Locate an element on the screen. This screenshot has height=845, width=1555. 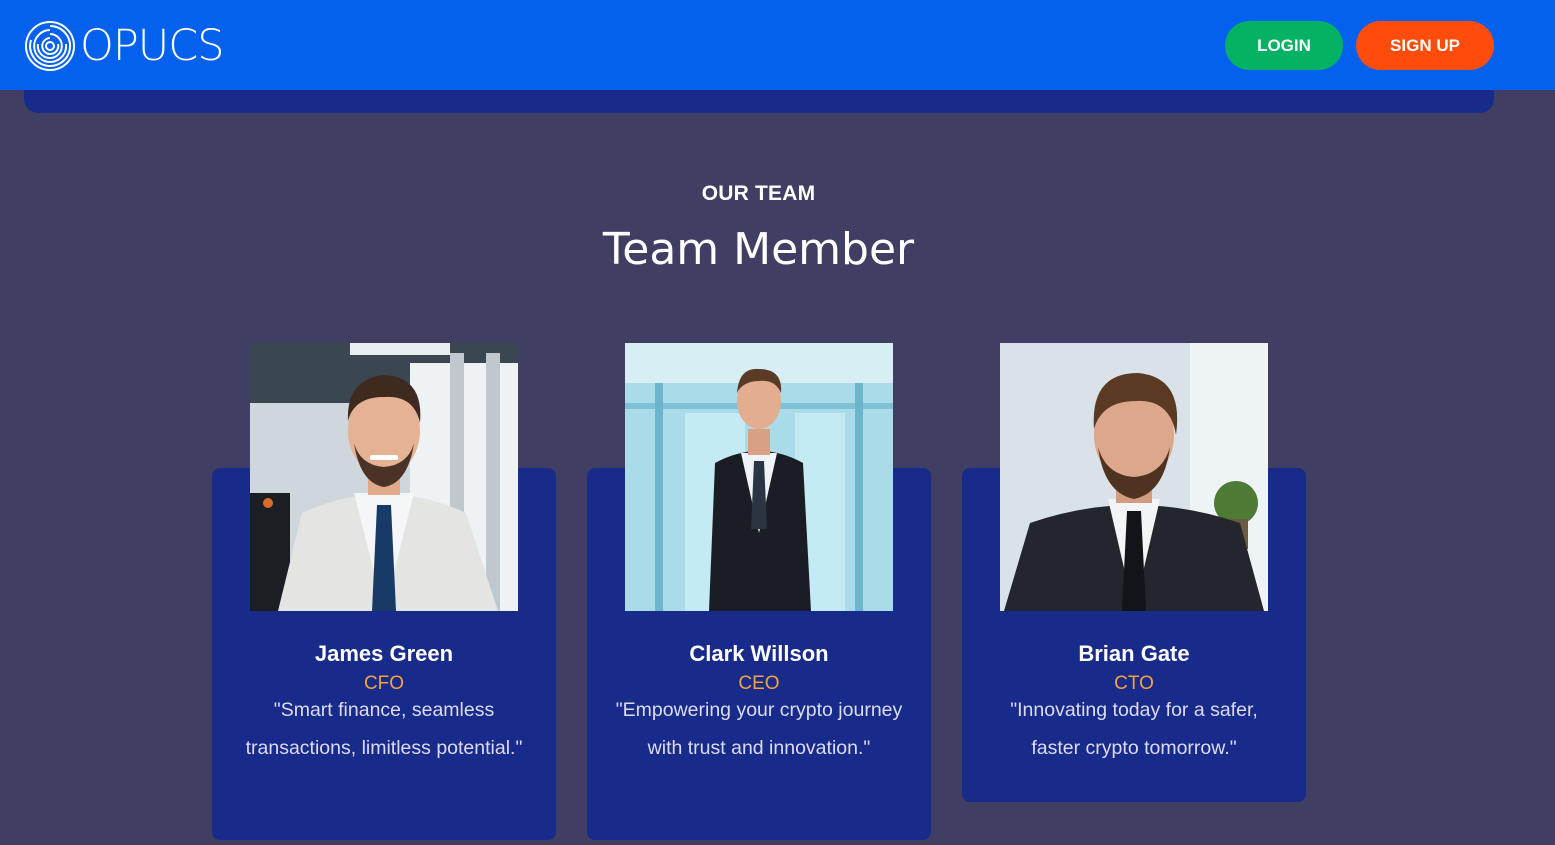
logo-icon is located at coordinates (50, 46).